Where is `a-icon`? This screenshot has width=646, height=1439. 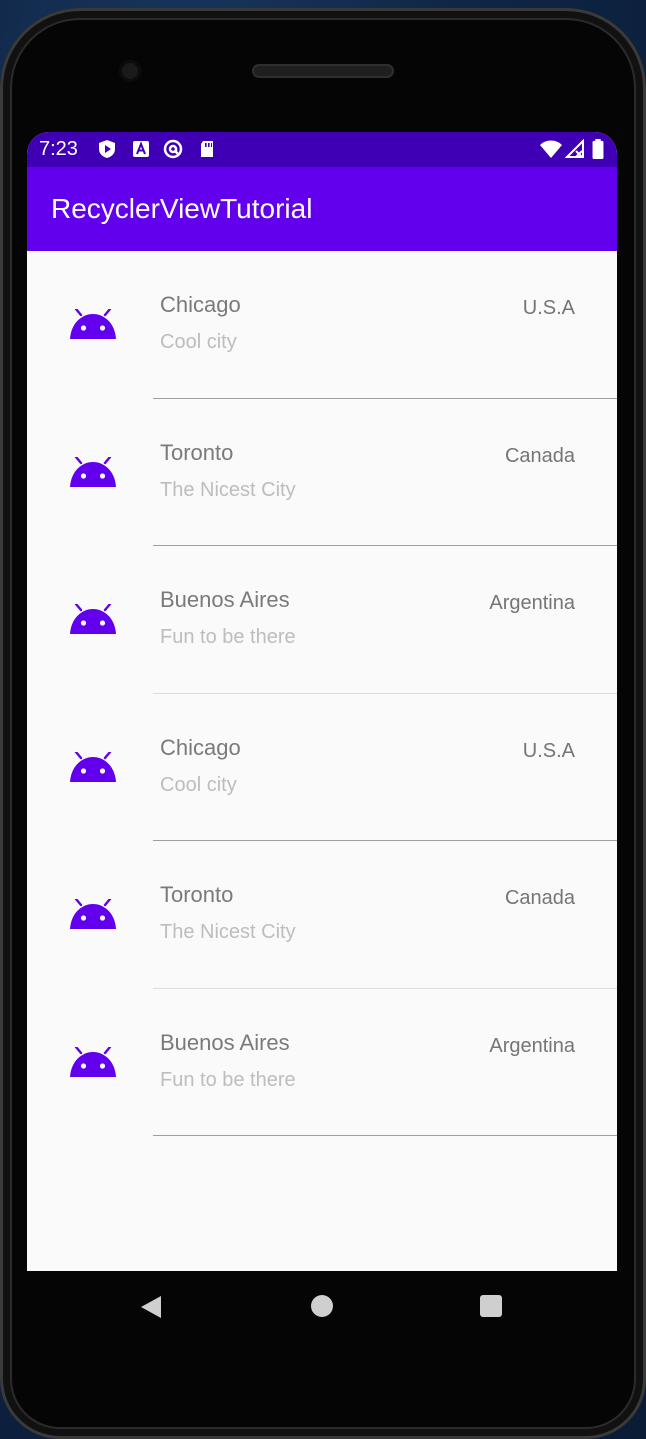 a-icon is located at coordinates (141, 149).